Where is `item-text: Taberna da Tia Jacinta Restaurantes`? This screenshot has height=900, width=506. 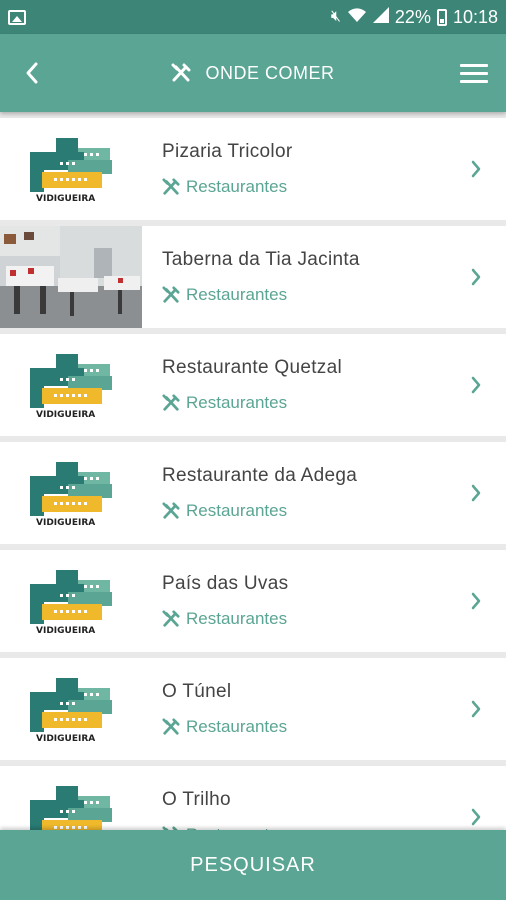
item-text: Taberna da Tia Jacinta Restaurantes is located at coordinates (294, 277).